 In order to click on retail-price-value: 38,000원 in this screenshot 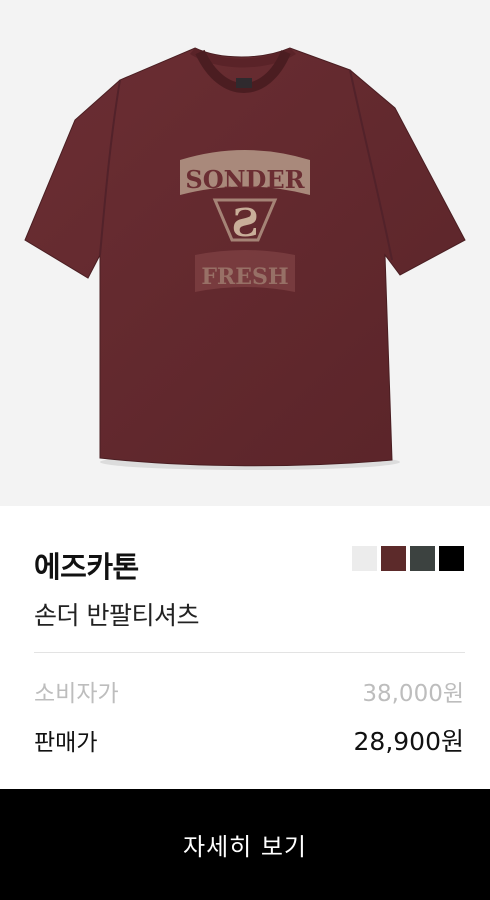, I will do `click(413, 694)`.